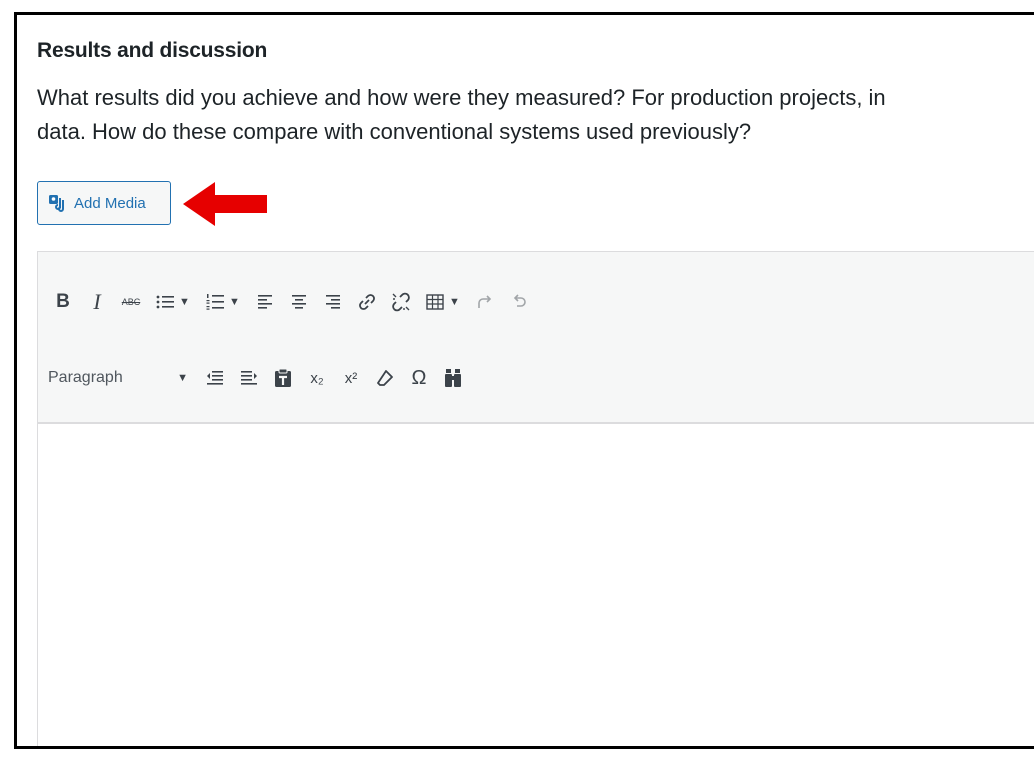 This screenshot has height=772, width=1034. Describe the element at coordinates (152, 50) in the screenshot. I see `section-title: Results and discussion` at that location.